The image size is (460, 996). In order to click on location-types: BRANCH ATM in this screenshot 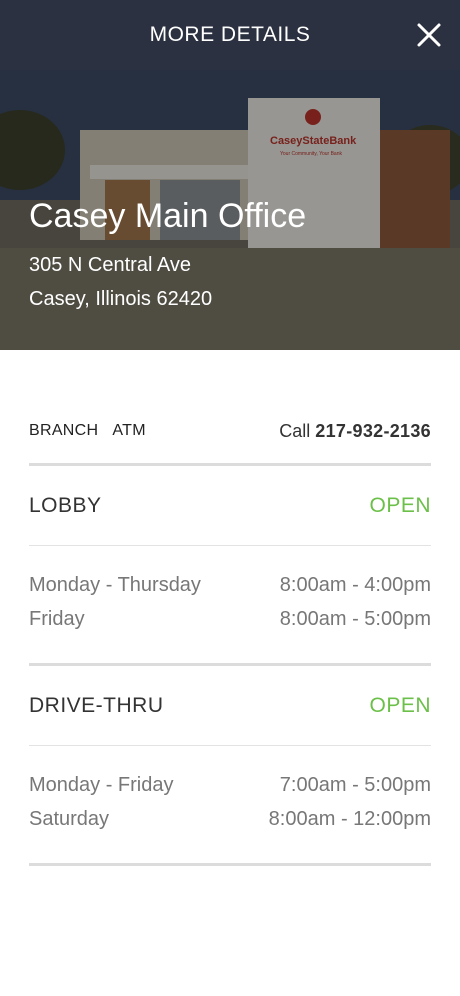, I will do `click(94, 431)`.